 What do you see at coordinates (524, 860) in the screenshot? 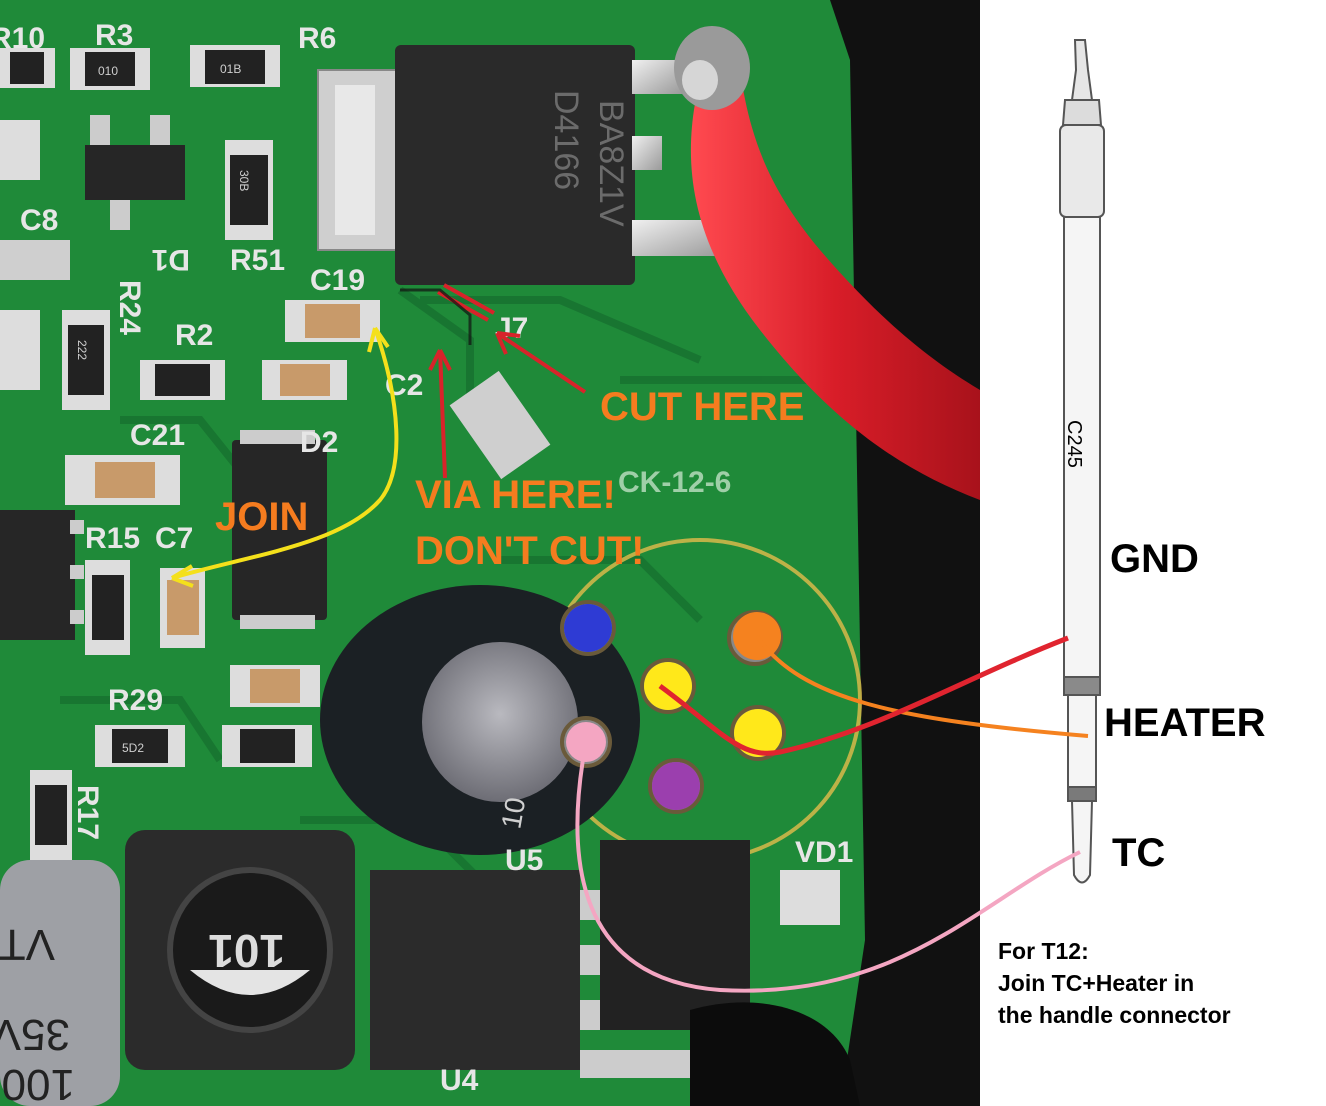
I see `pcb-label: U5` at bounding box center [524, 860].